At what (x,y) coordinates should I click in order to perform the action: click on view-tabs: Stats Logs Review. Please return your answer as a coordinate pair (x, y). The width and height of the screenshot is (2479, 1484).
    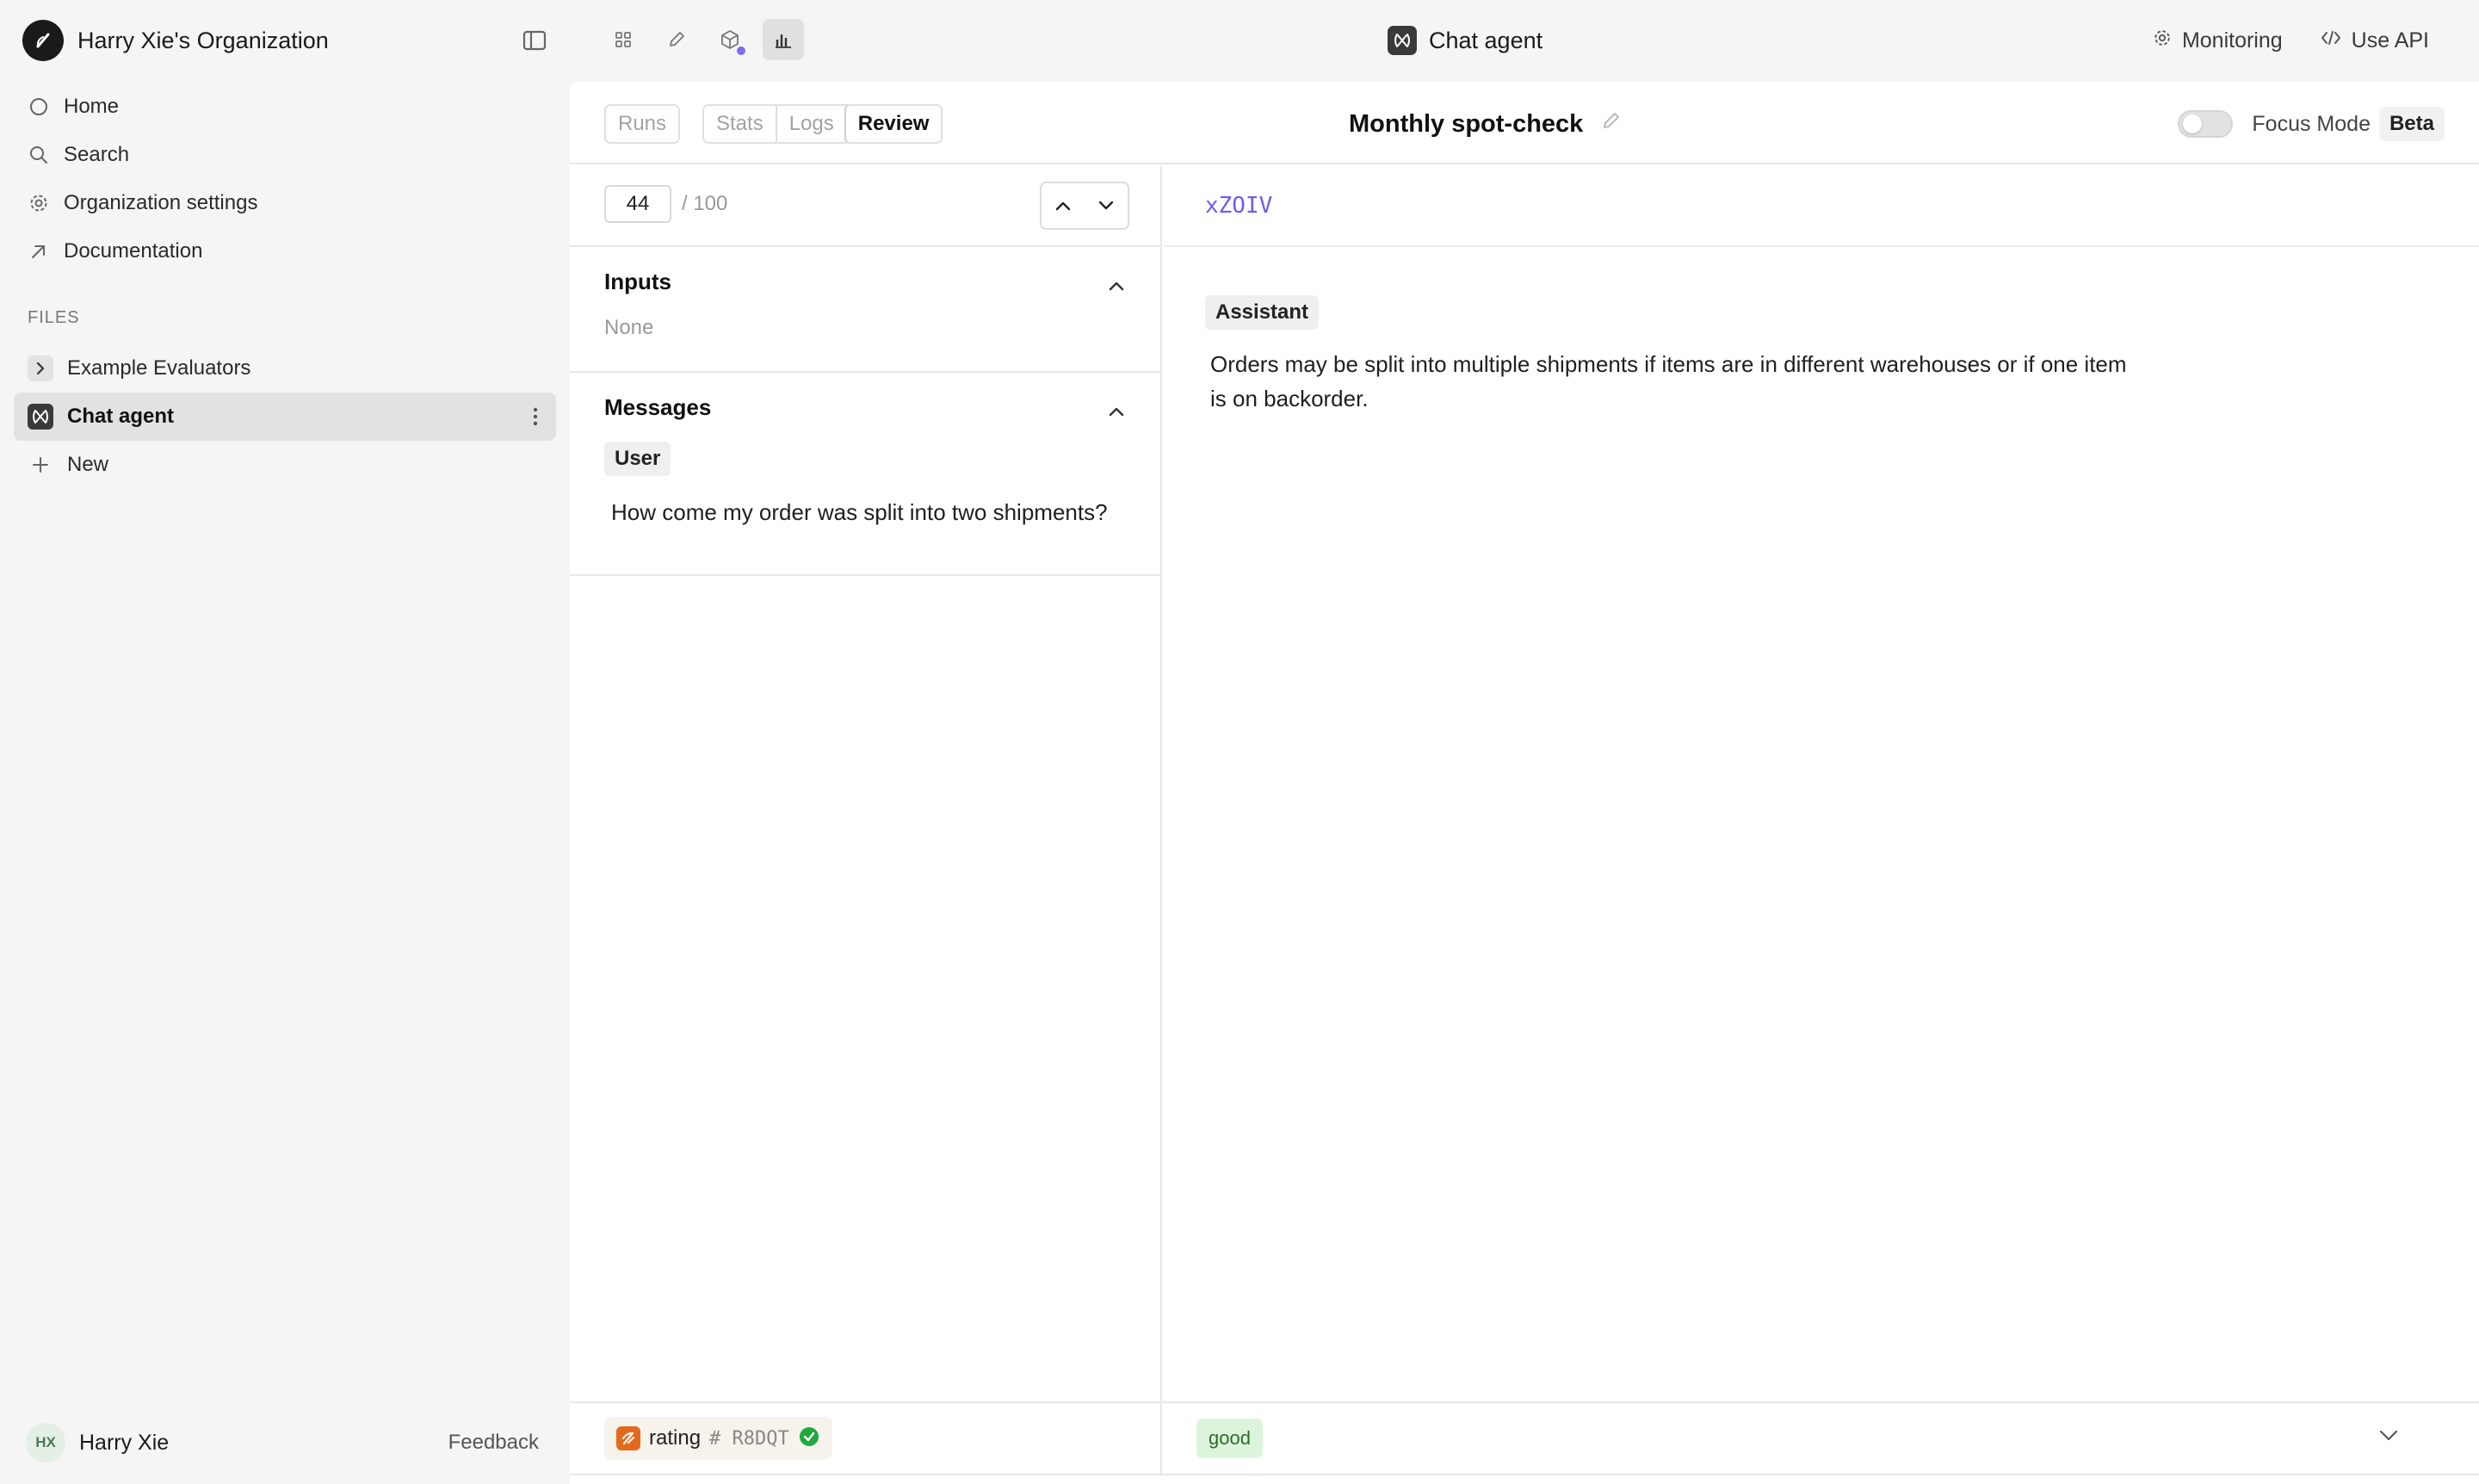
    Looking at the image, I should click on (822, 124).